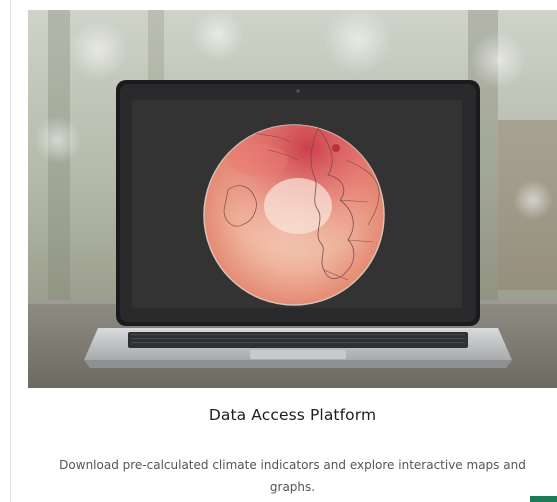  I want to click on left-divider, so click(10, 251).